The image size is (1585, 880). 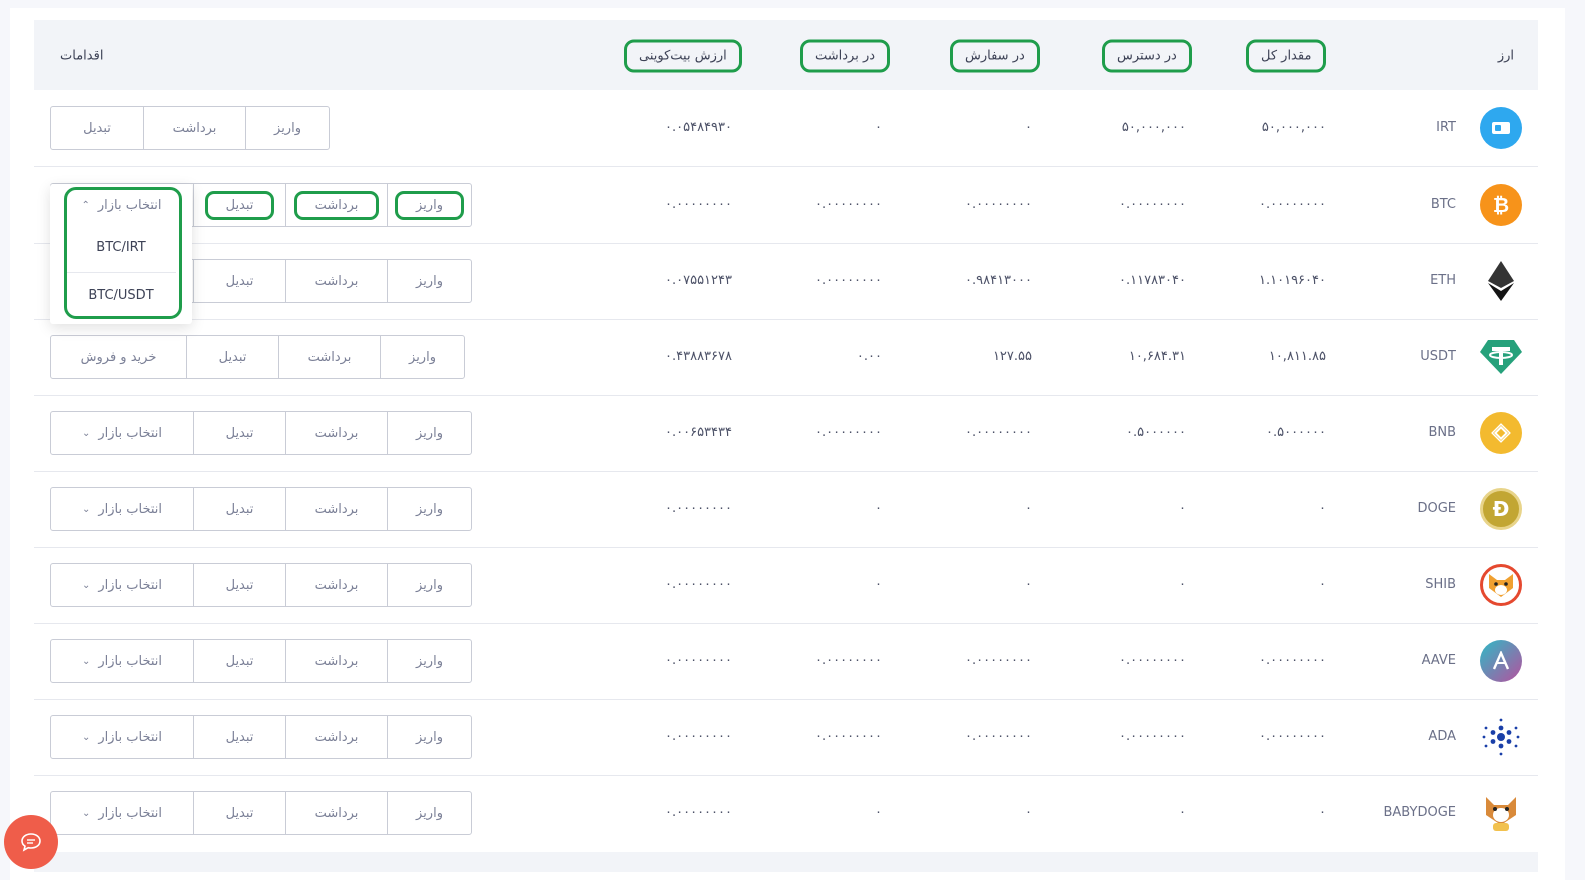 What do you see at coordinates (878, 508) in the screenshot?
I see `cell-in-withdraw: ۰` at bounding box center [878, 508].